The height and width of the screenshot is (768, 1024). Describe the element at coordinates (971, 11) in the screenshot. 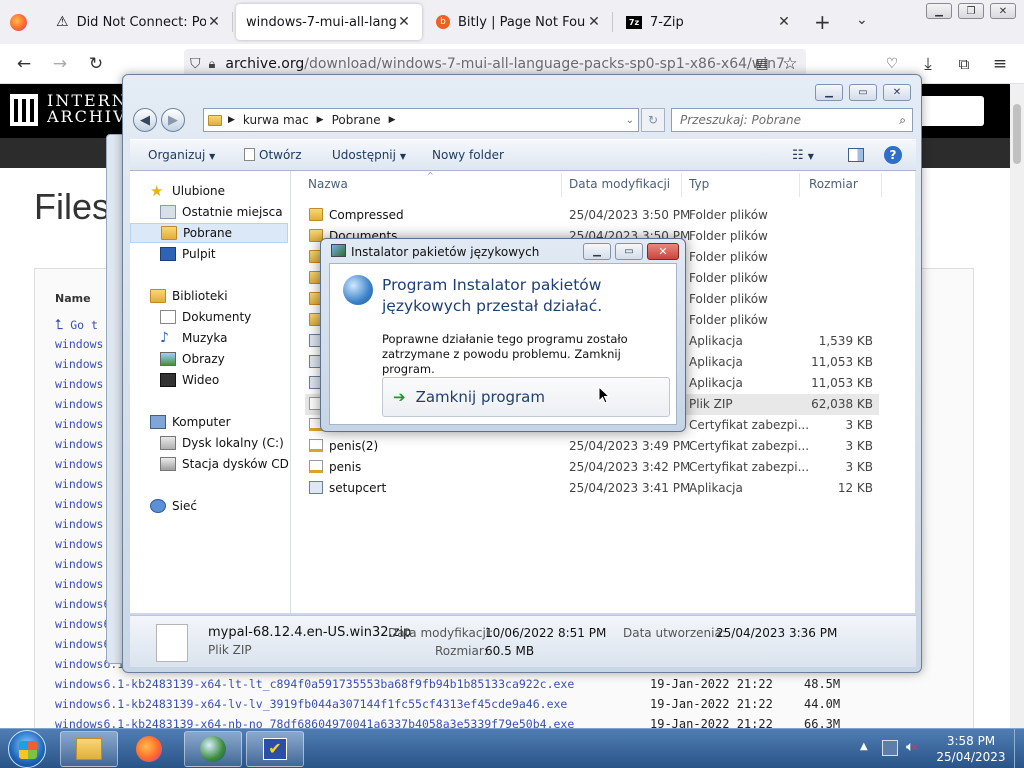

I see `maximize-button: ❐` at that location.